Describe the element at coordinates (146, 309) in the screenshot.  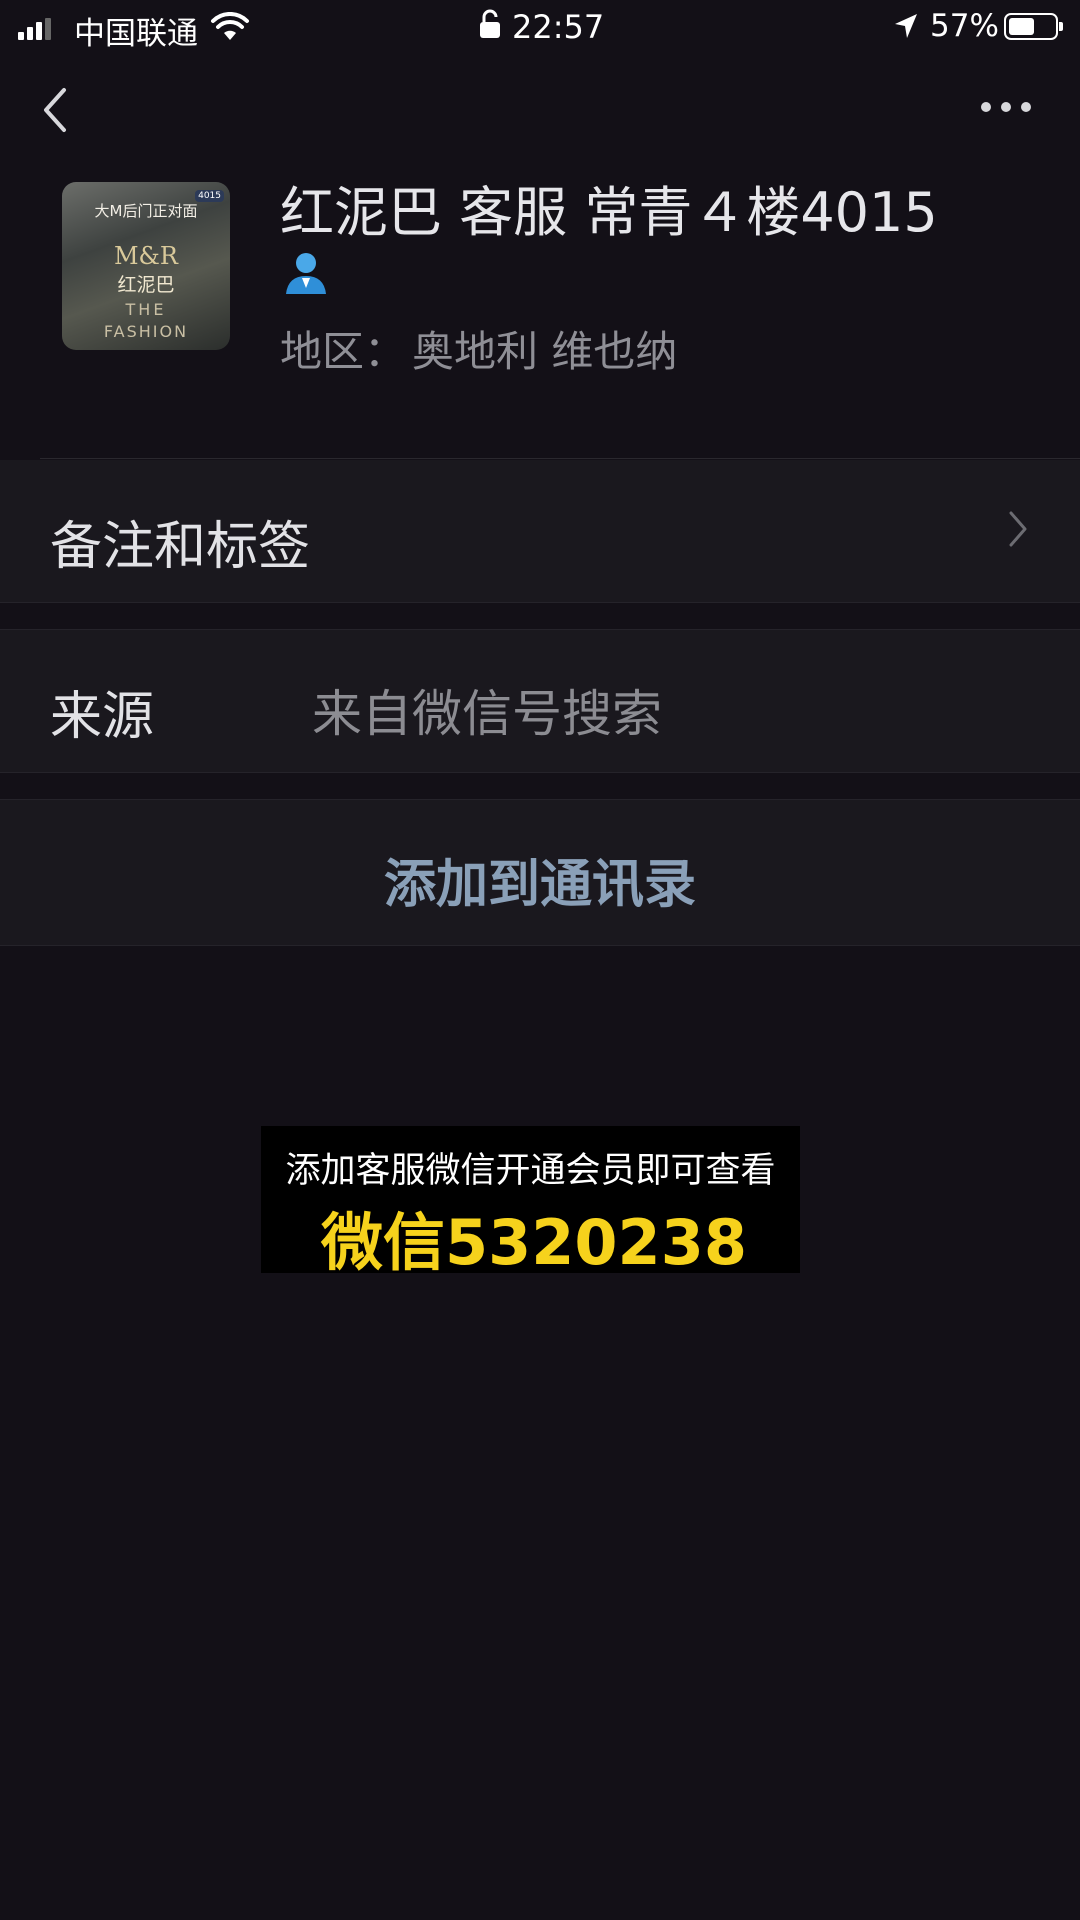
I see `avatar-line1: THE` at that location.